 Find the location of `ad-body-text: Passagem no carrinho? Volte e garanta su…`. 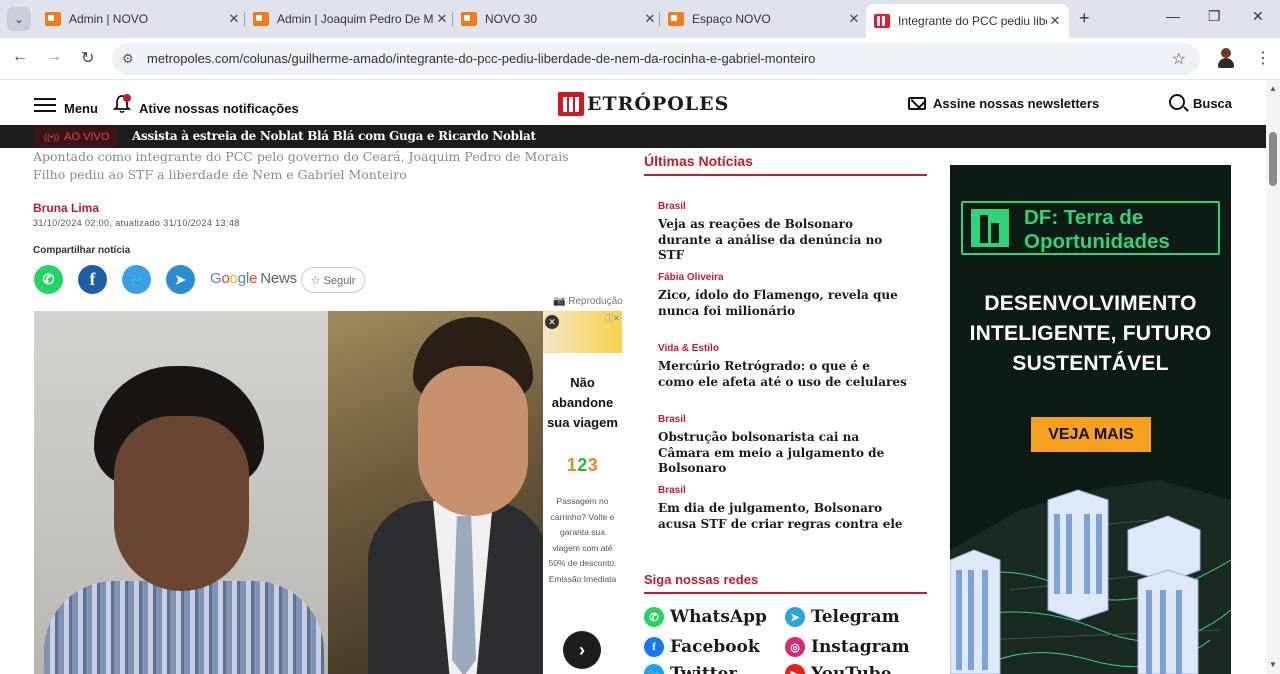

ad-body-text: Passagem no carrinho? Volte e garanta su… is located at coordinates (582, 540).